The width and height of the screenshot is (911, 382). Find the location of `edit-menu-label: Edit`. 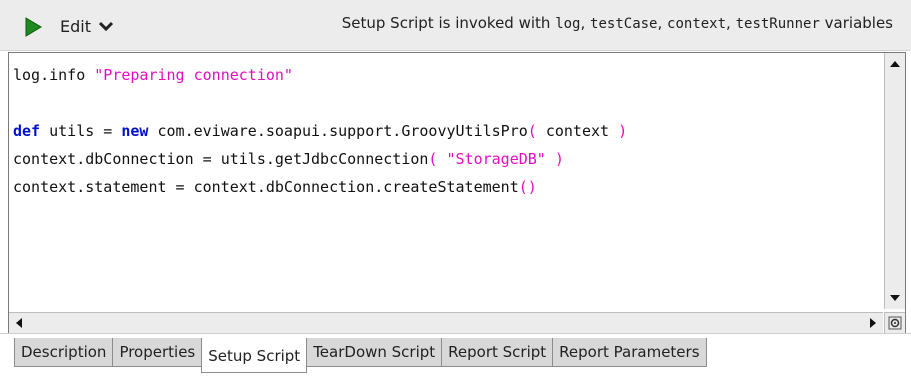

edit-menu-label: Edit is located at coordinates (75, 26).